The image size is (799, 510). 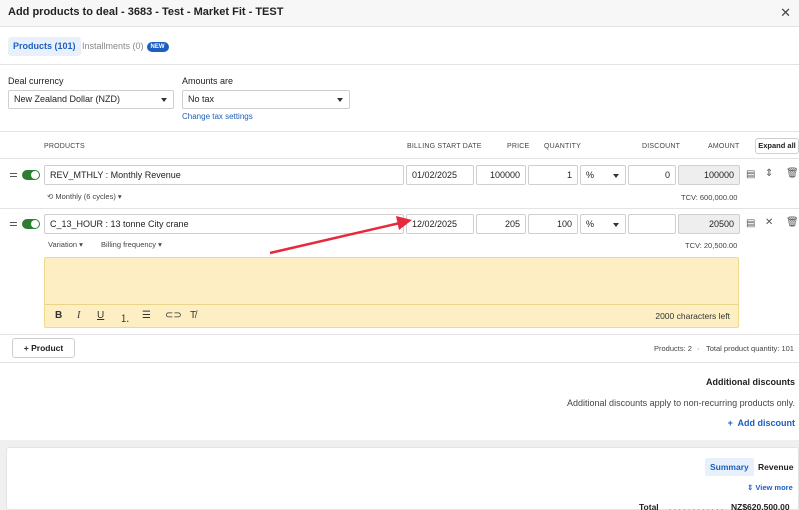 What do you see at coordinates (335, 238) in the screenshot?
I see `annotation-arrow-line` at bounding box center [335, 238].